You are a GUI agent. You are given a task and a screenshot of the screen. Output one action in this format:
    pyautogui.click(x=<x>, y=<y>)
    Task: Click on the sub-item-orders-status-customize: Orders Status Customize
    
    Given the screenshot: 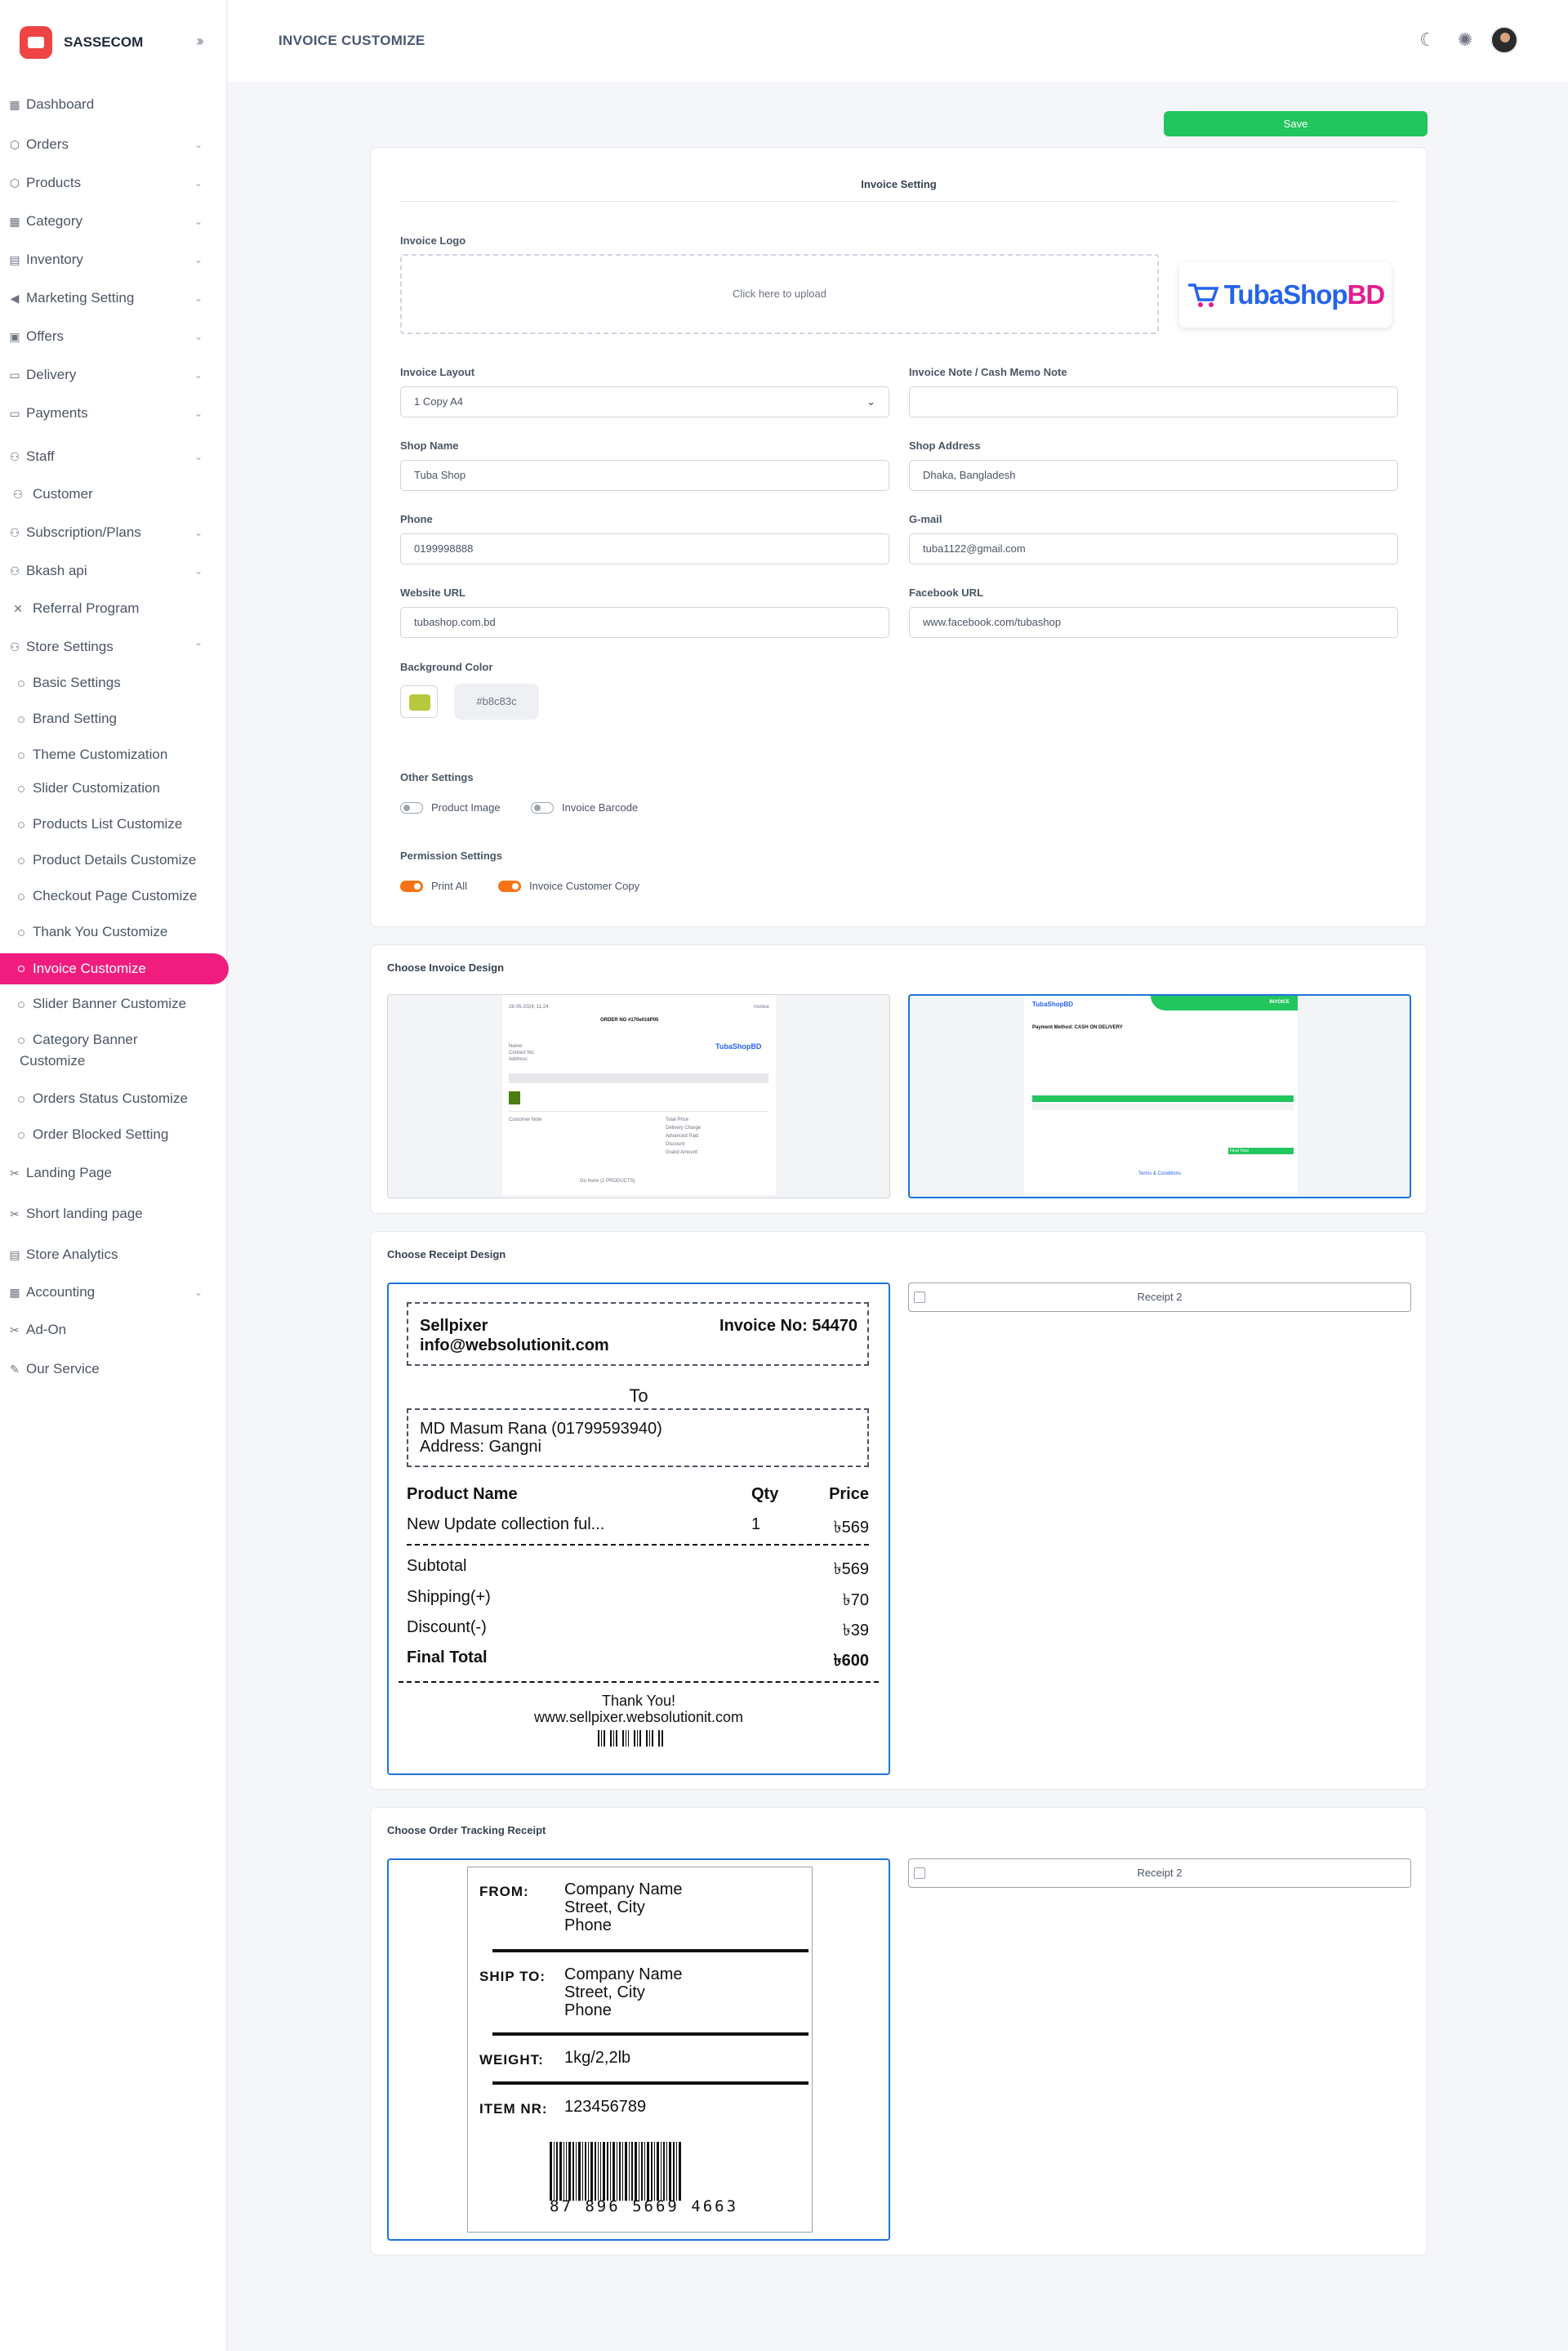 What is the action you would take?
    pyautogui.click(x=103, y=1099)
    